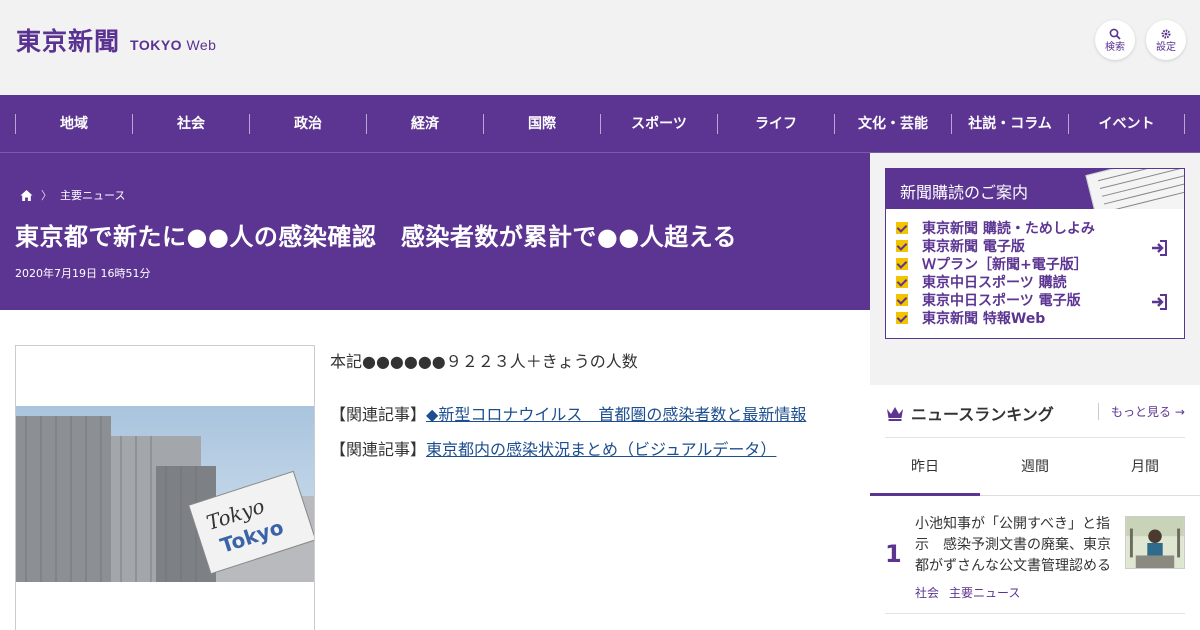 Image resolution: width=1200 pixels, height=630 pixels. Describe the element at coordinates (165, 494) in the screenshot. I see `tokyo-government-building-photo: Tokyo Tokyo` at that location.